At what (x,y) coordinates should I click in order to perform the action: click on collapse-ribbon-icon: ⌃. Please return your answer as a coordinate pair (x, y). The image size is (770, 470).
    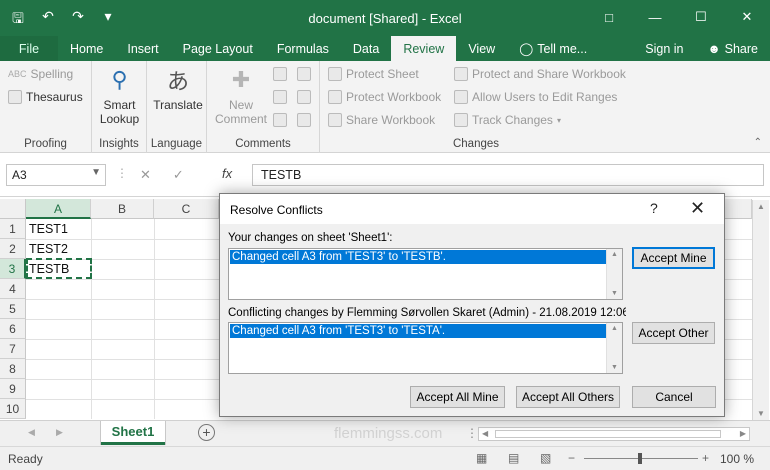
    Looking at the image, I should click on (758, 142).